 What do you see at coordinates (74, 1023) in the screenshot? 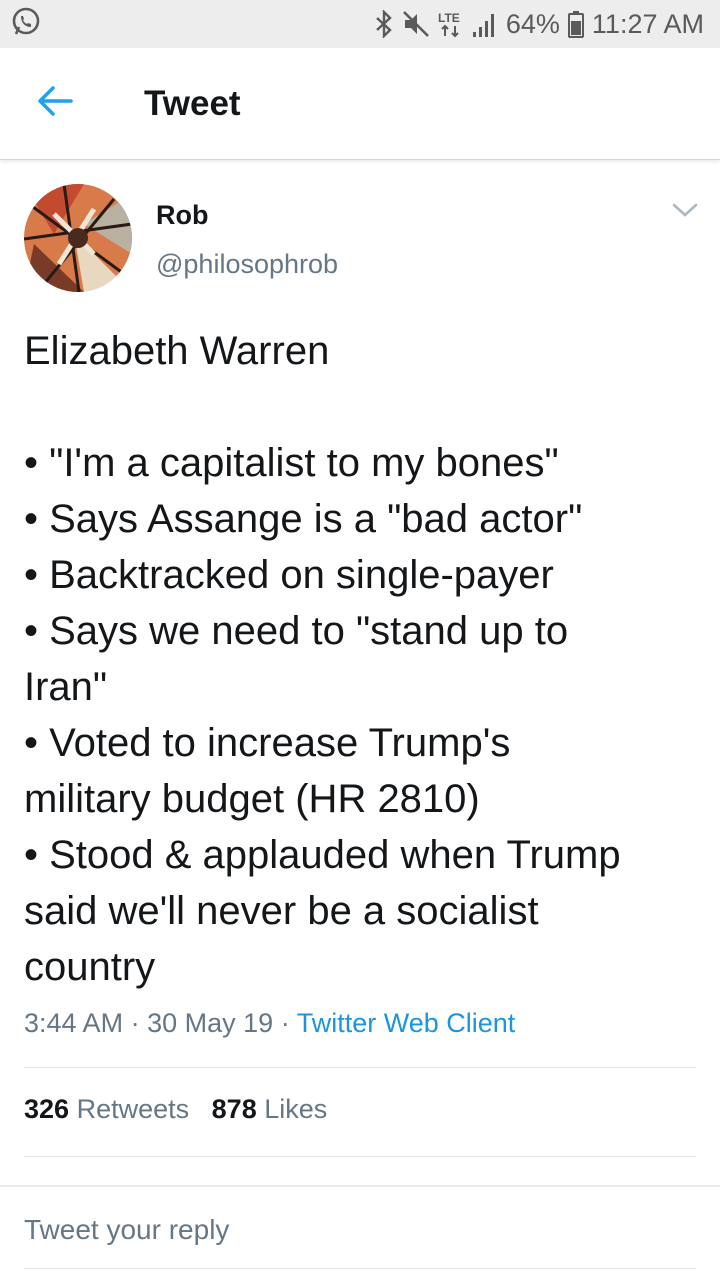
I see `tweet-time: 3:44 AM` at bounding box center [74, 1023].